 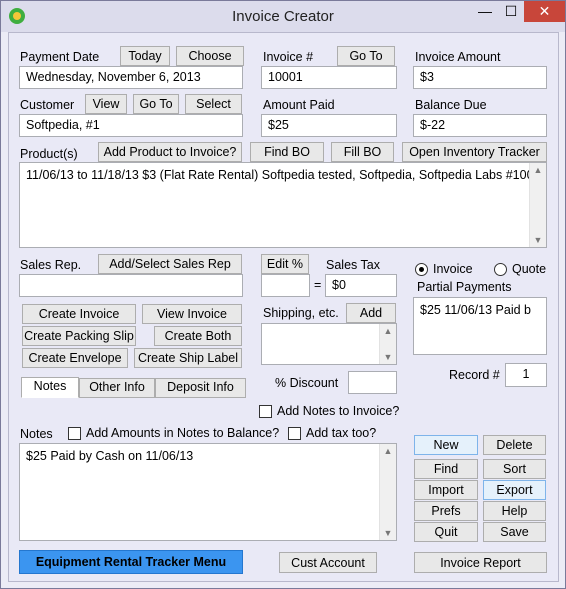 I want to click on add-amounts-checkbox, so click(x=74, y=433).